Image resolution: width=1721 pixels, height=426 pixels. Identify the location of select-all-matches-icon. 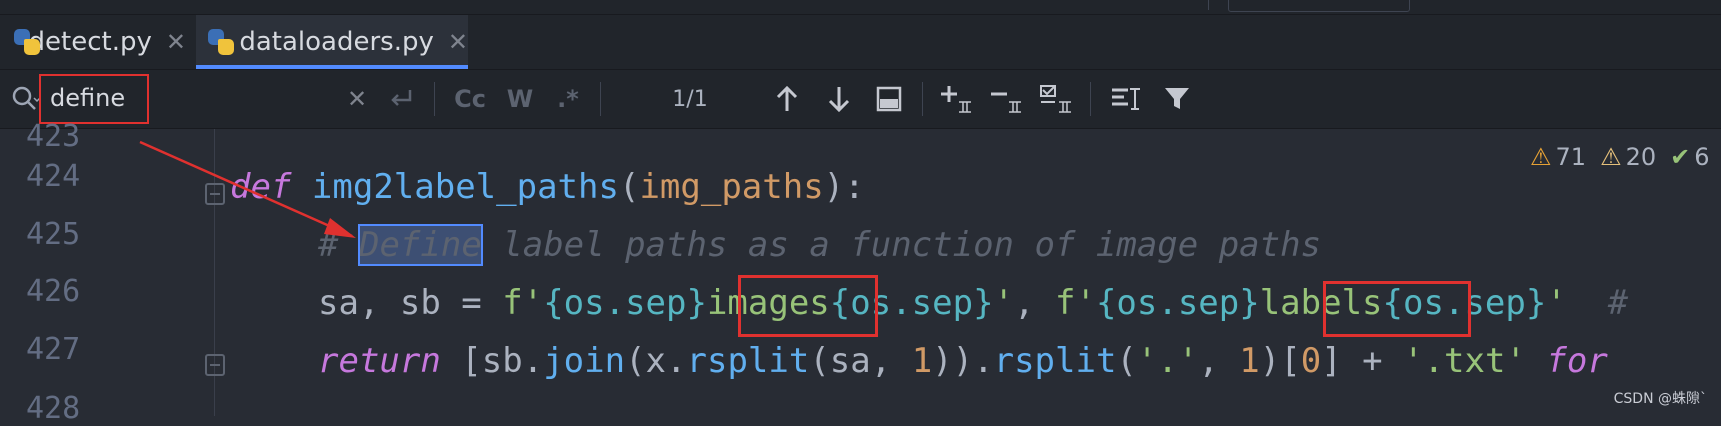
(1056, 99).